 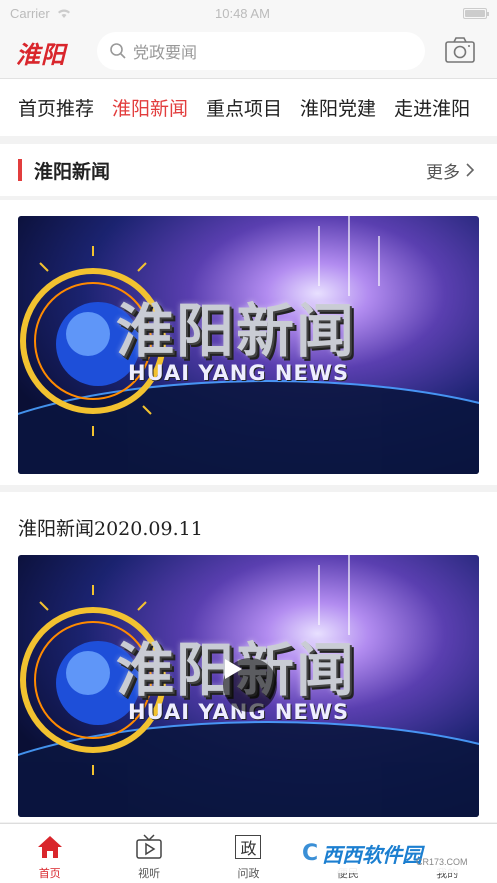 What do you see at coordinates (72, 172) in the screenshot?
I see `section-title-text: 淮阳新闻` at bounding box center [72, 172].